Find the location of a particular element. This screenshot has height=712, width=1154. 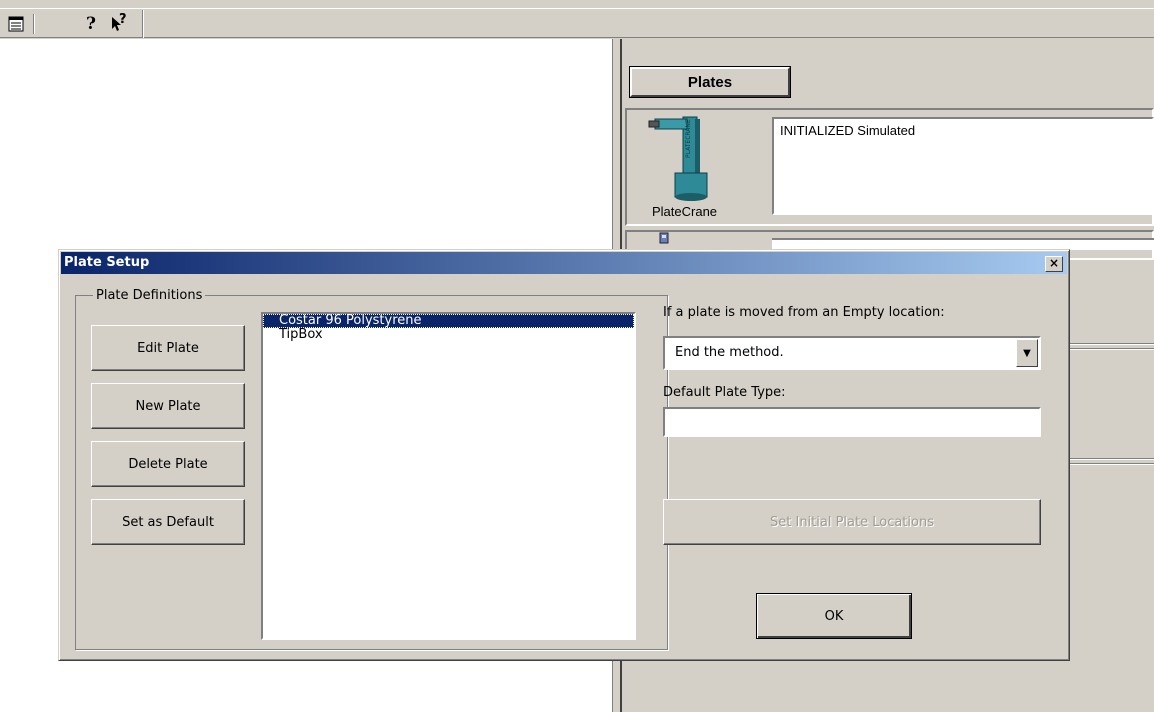

toolbar: ? ? is located at coordinates (577, 24).